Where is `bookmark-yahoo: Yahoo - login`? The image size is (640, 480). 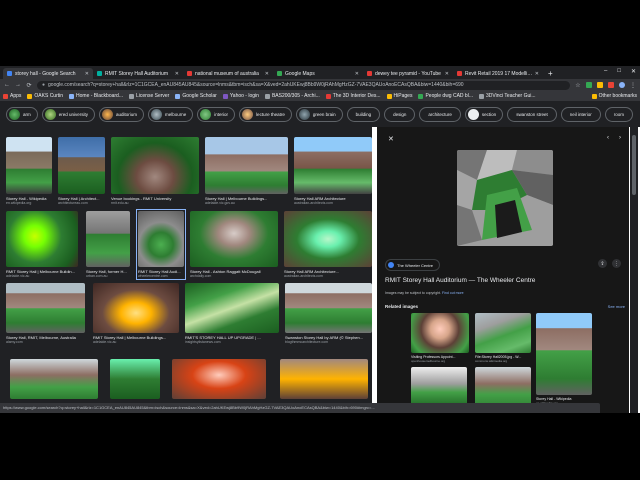 bookmark-yahoo: Yahoo - login is located at coordinates (240, 96).